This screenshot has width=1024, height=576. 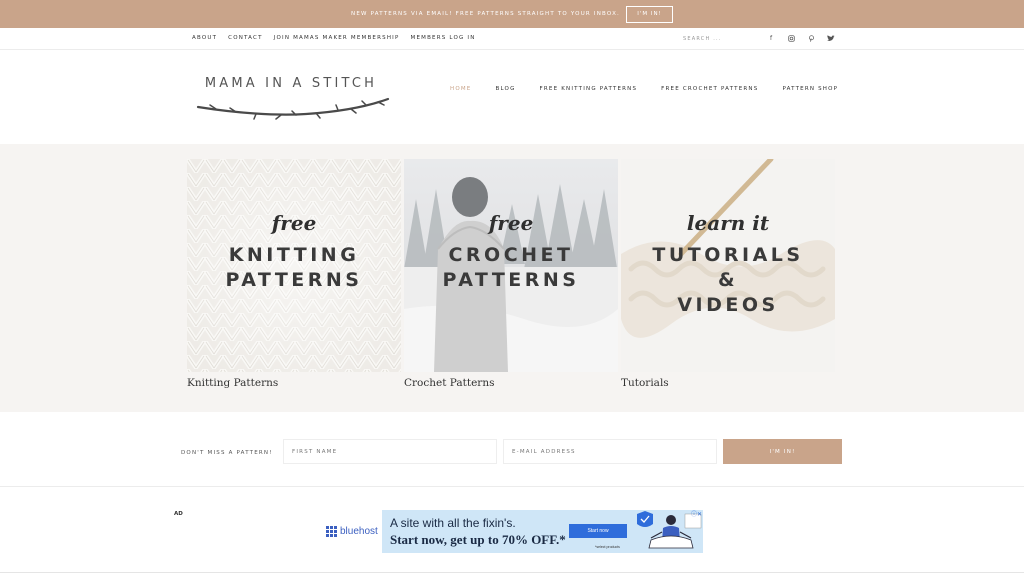 What do you see at coordinates (227, 453) in the screenshot?
I see `newsletter-label: DON'T MISS A PATTERN!` at bounding box center [227, 453].